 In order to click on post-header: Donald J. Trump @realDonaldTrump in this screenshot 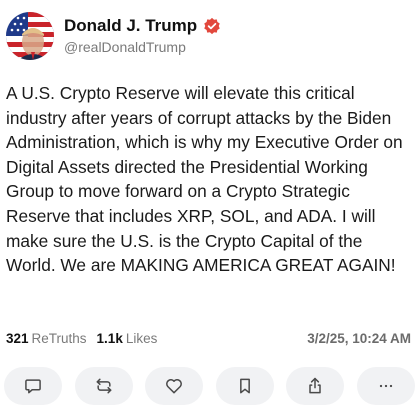, I will do `click(113, 36)`.